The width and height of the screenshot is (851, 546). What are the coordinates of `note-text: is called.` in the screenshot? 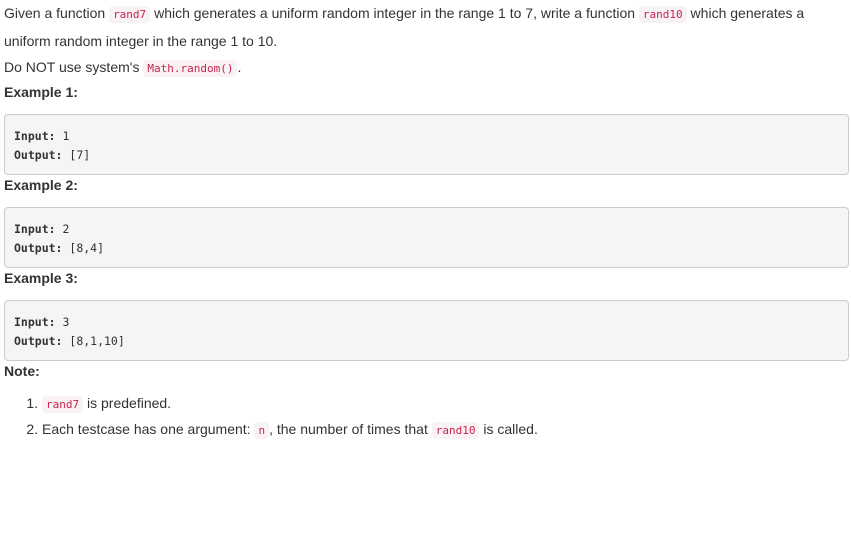 It's located at (508, 429).